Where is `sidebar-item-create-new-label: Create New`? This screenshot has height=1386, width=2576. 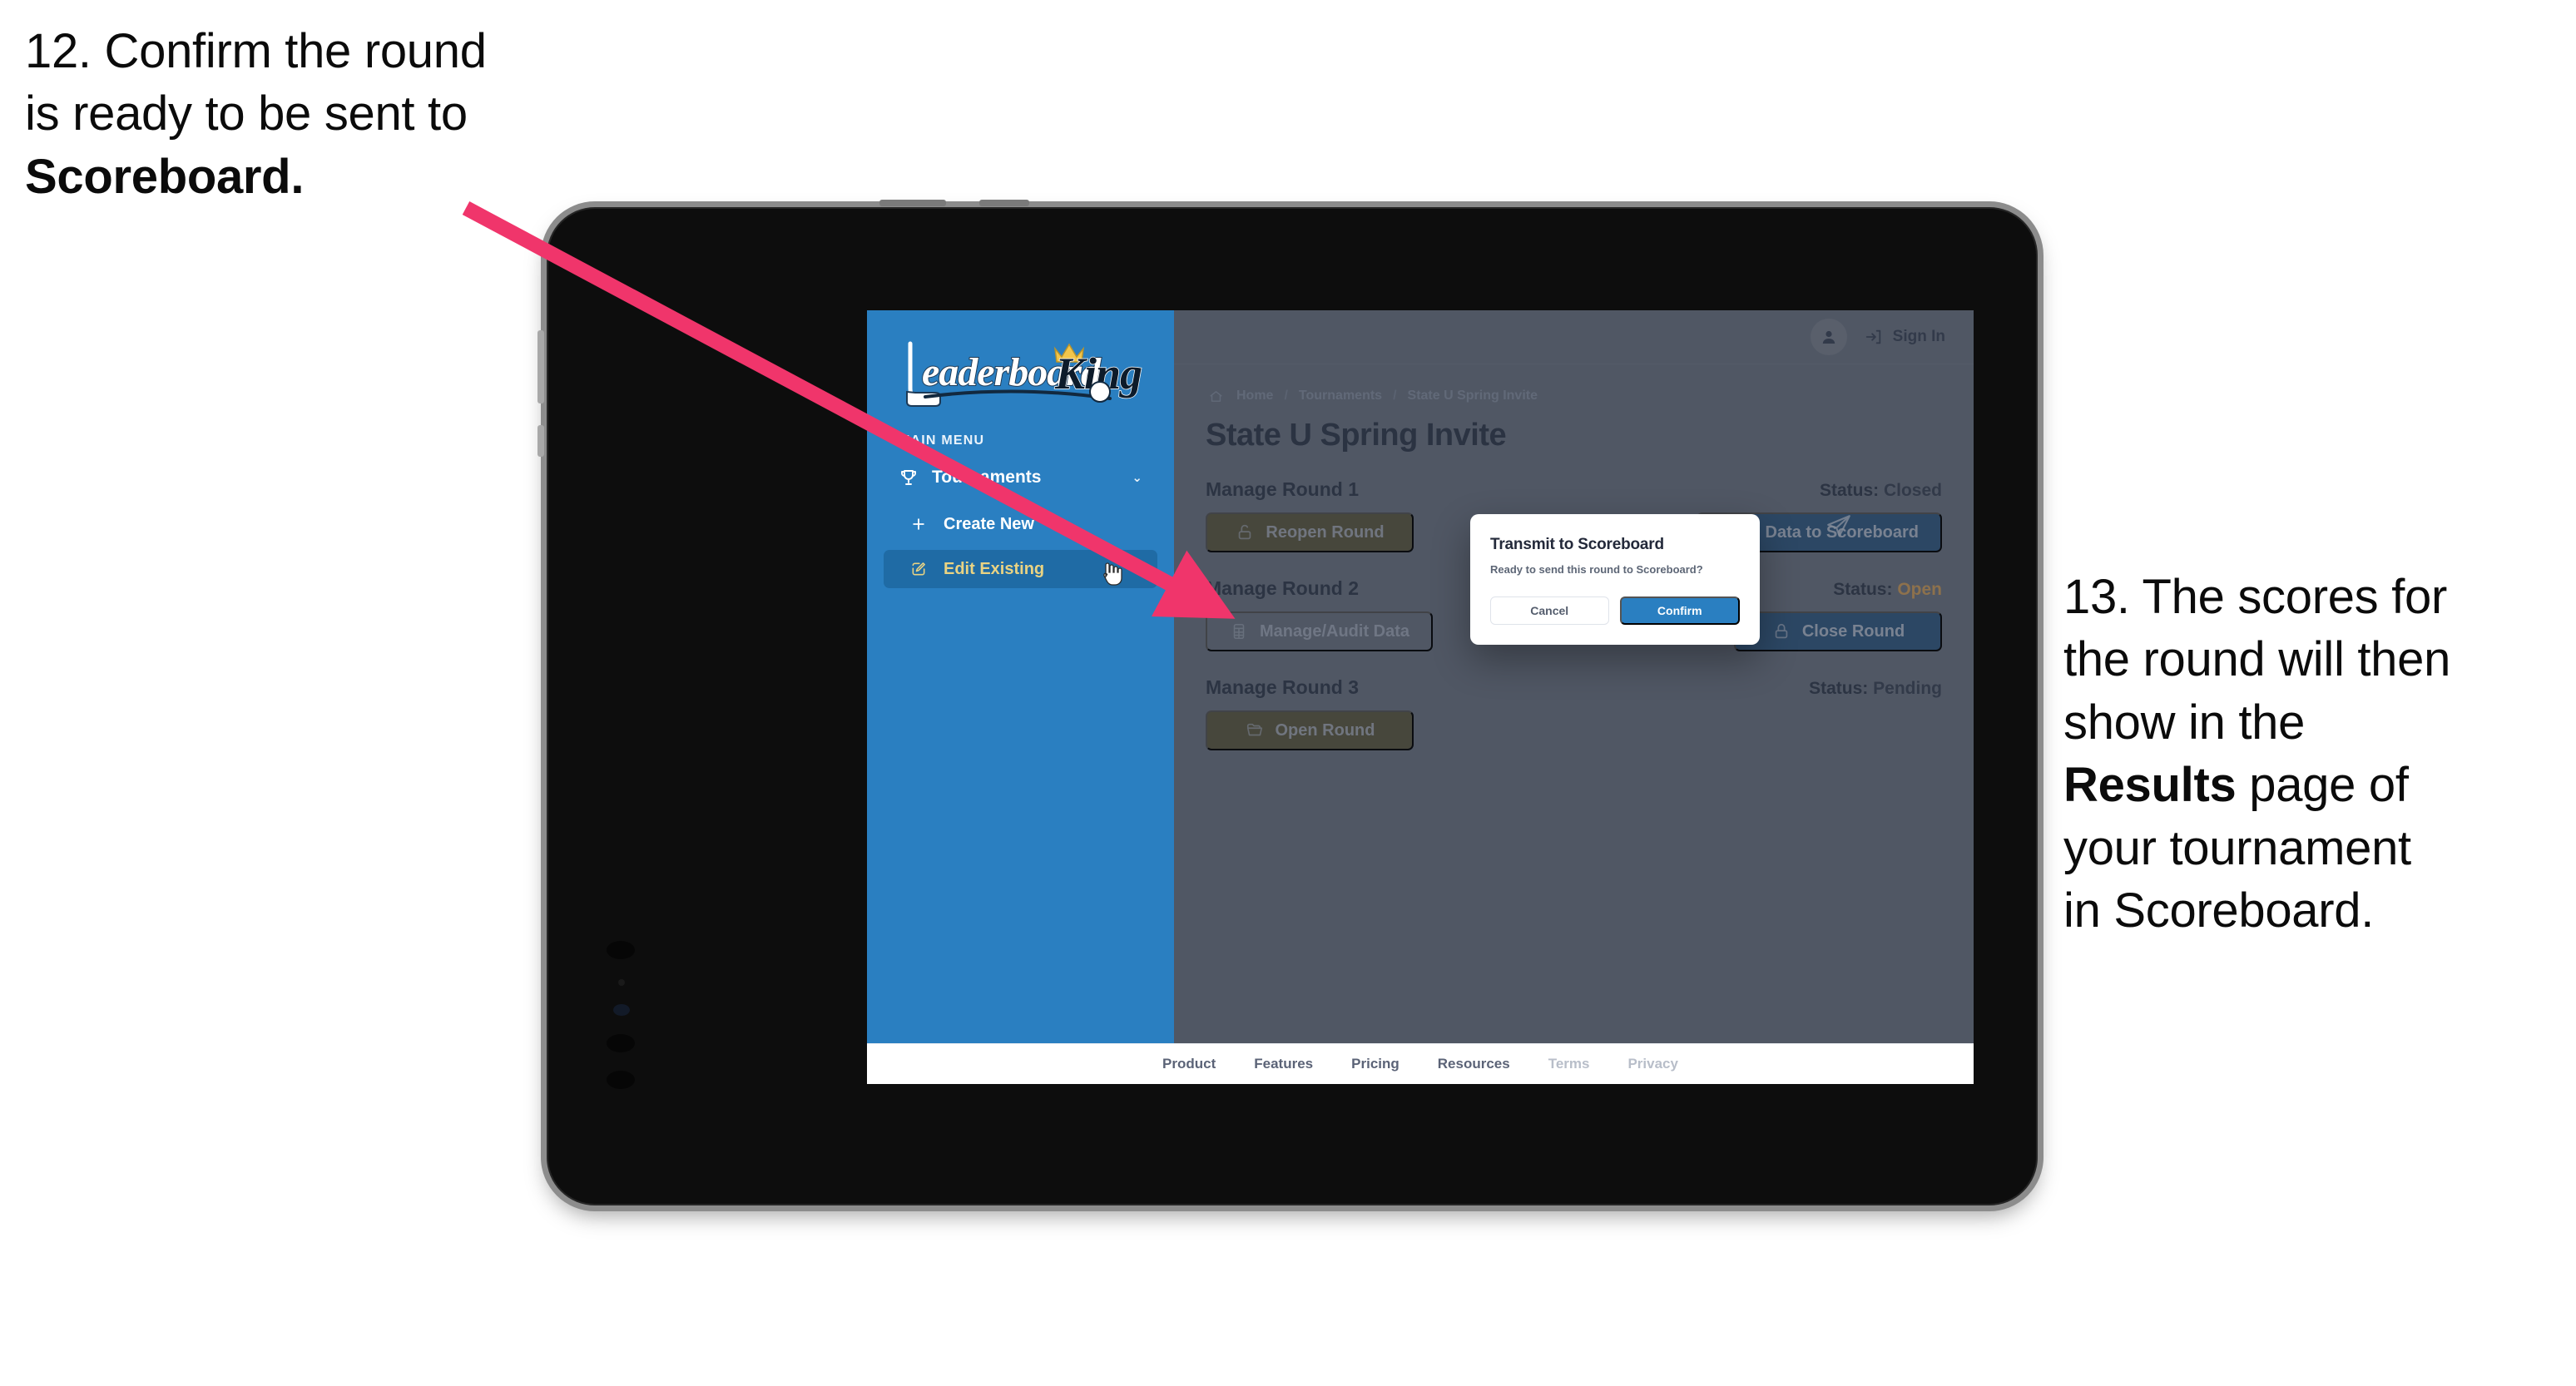
sidebar-item-create-new-label: Create New is located at coordinates (989, 523).